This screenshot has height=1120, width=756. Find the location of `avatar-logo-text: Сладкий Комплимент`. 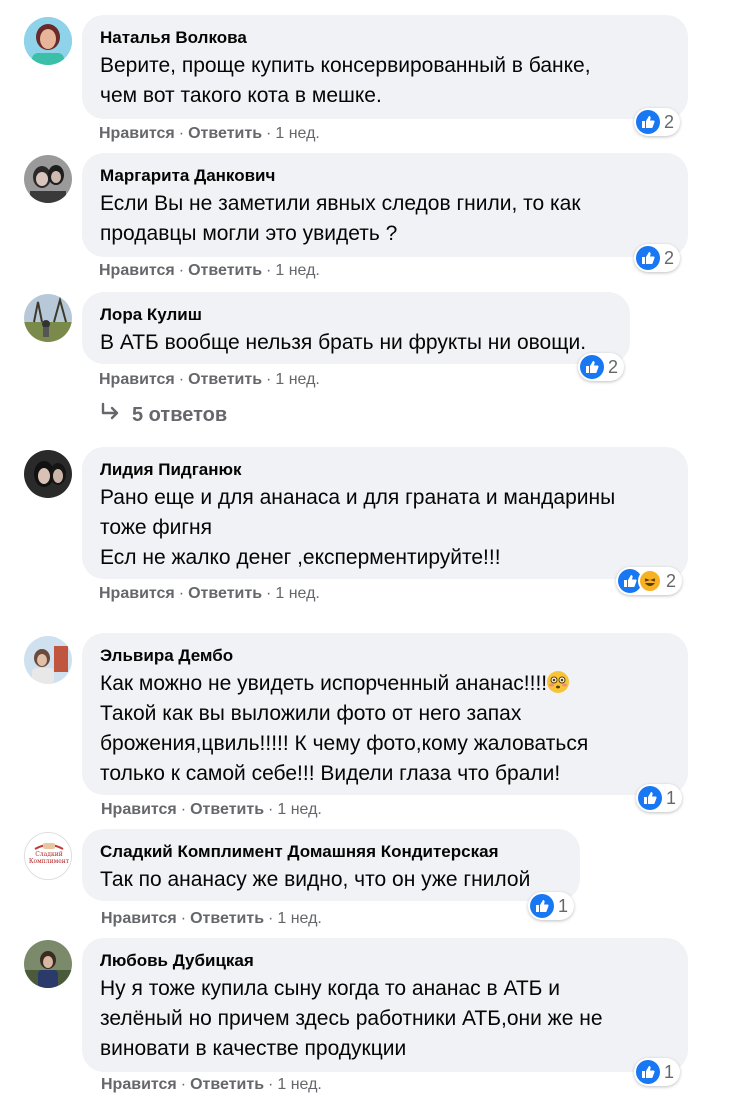

avatar-logo-text: Сладкий Комплимент is located at coordinates (49, 858).